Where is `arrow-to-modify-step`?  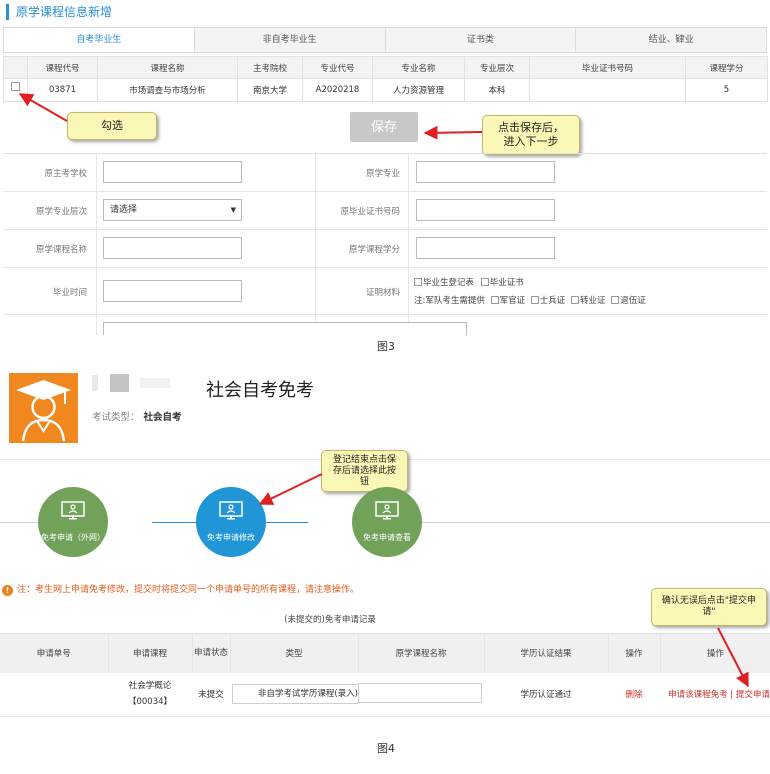
arrow-to-modify-step is located at coordinates (290, 489).